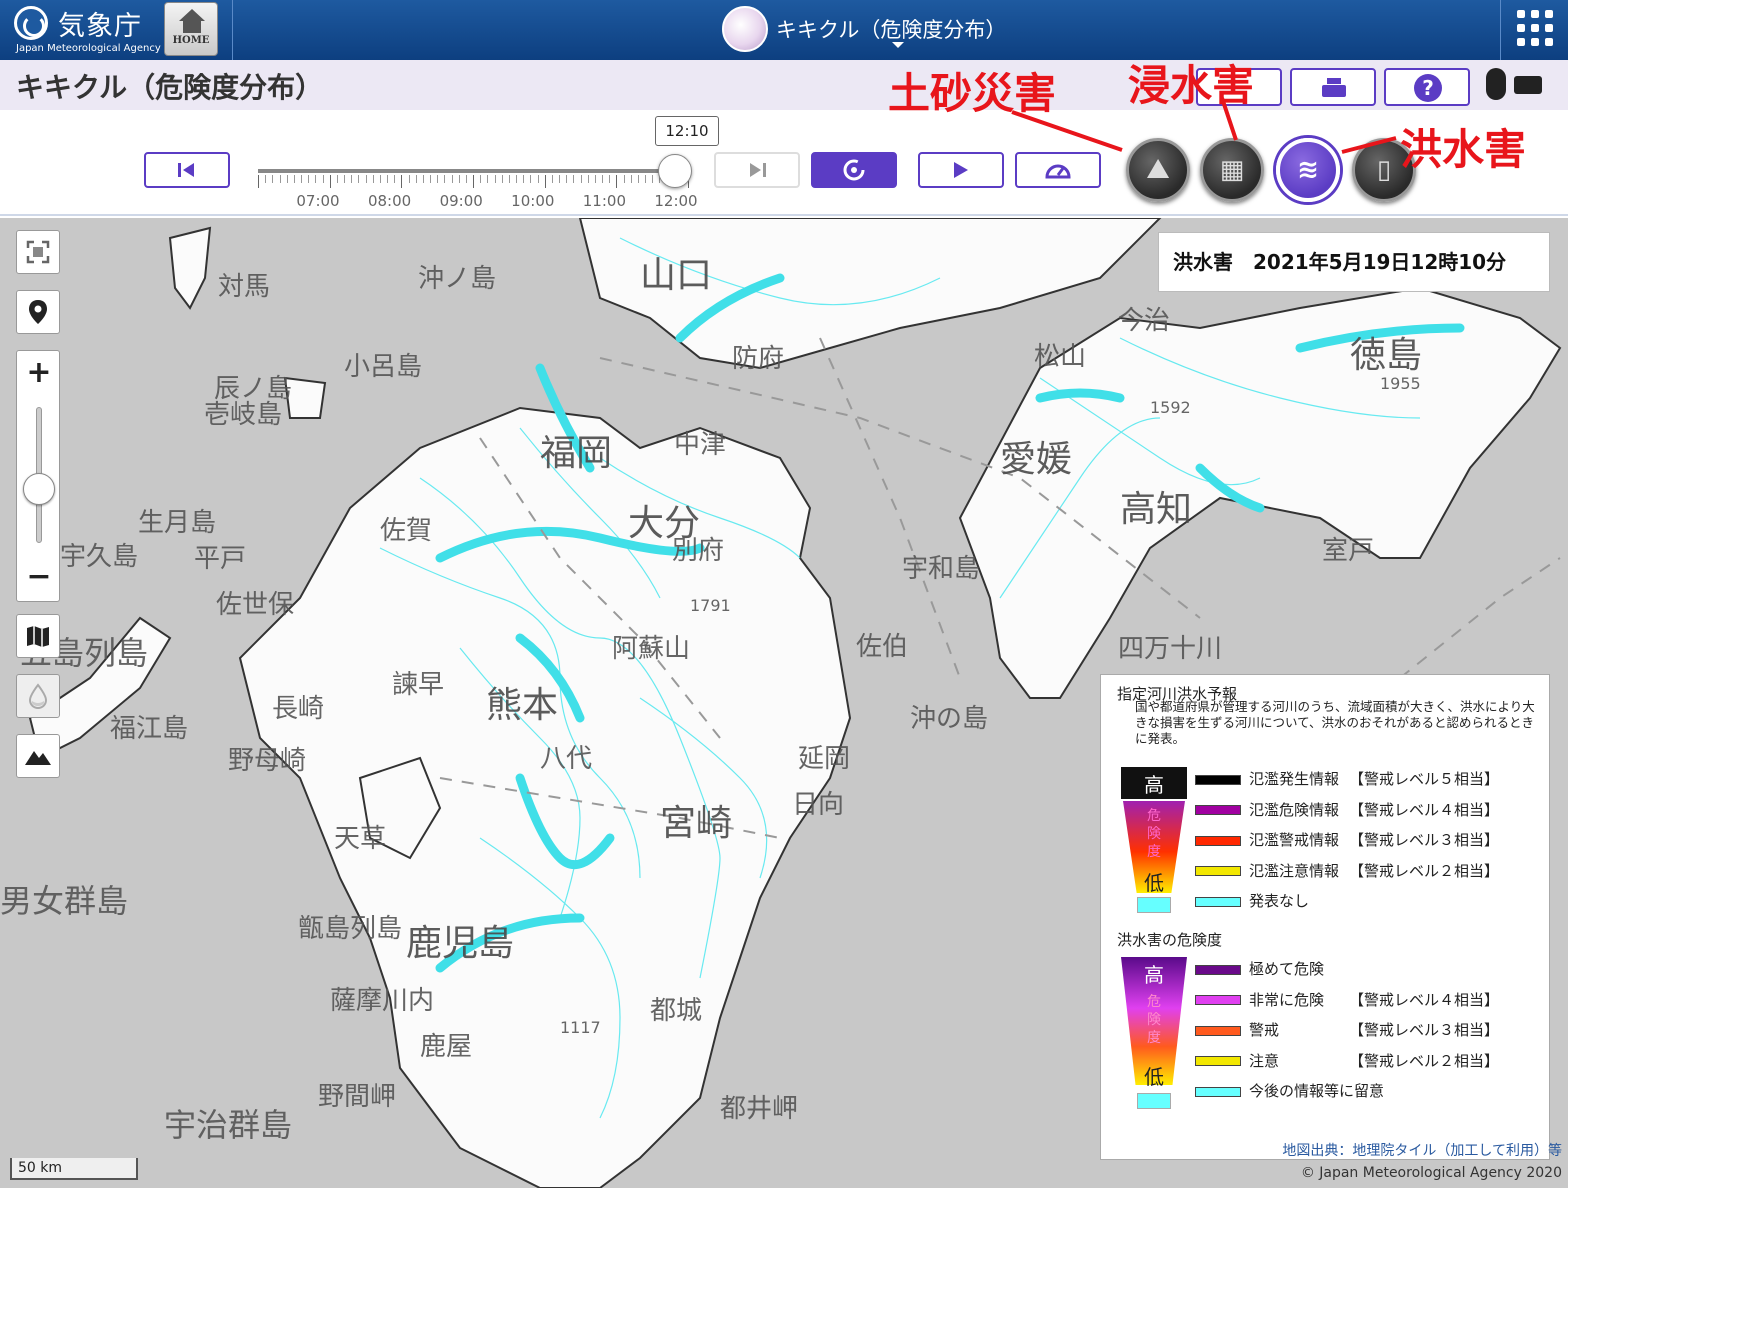 The height and width of the screenshot is (1329, 1754). Describe the element at coordinates (710, 605) in the screenshot. I see `map-place-label: 1791` at that location.